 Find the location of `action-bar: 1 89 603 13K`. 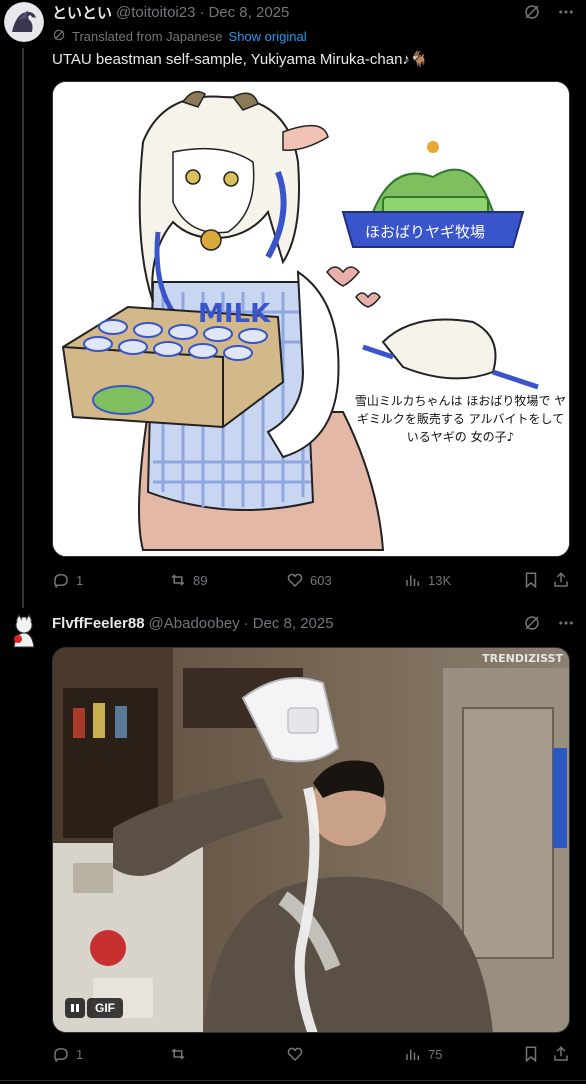

action-bar: 1 89 603 13K is located at coordinates (312, 580).